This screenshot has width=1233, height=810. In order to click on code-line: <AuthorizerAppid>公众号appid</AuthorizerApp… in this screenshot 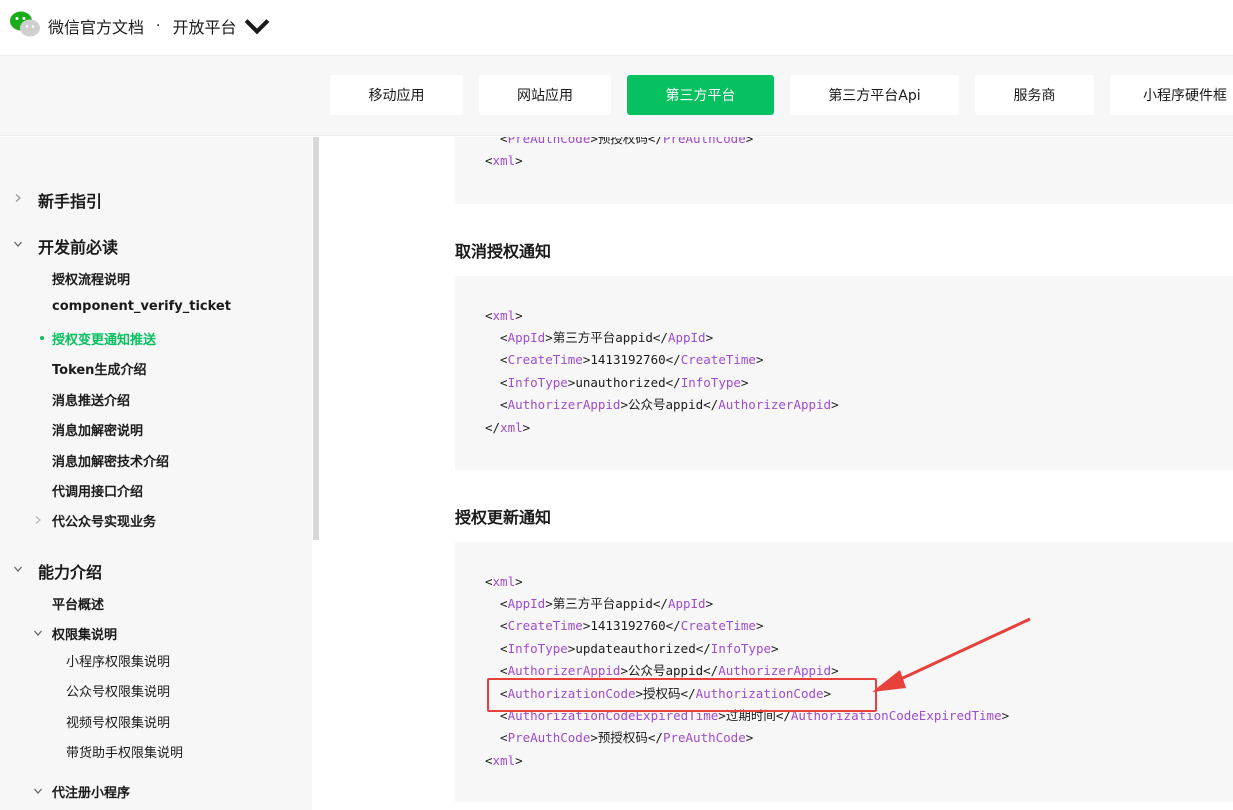, I will do `click(662, 404)`.